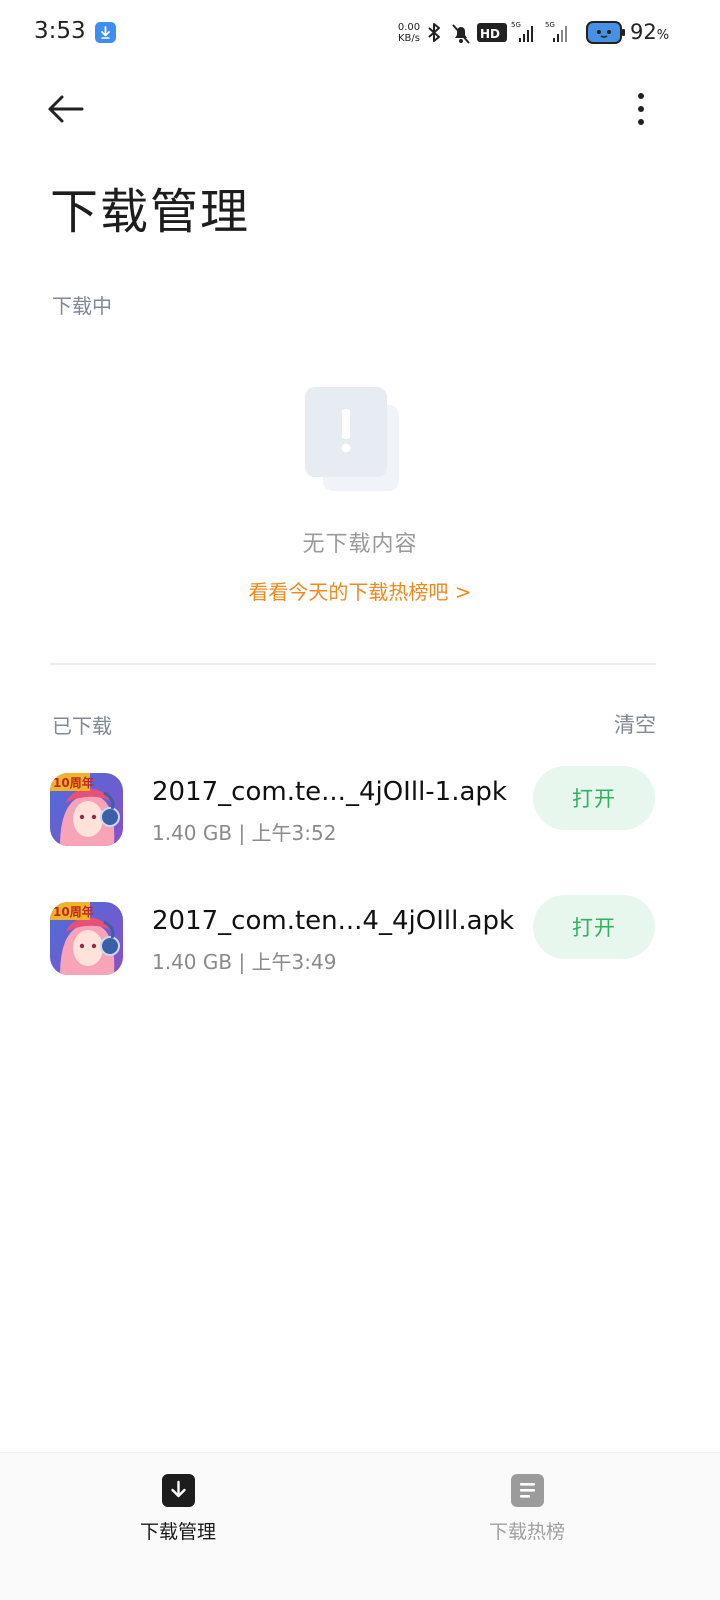 Image resolution: width=720 pixels, height=1600 pixels. Describe the element at coordinates (360, 1526) in the screenshot. I see `bottom-navigation: 下载管理 下载热榜` at that location.